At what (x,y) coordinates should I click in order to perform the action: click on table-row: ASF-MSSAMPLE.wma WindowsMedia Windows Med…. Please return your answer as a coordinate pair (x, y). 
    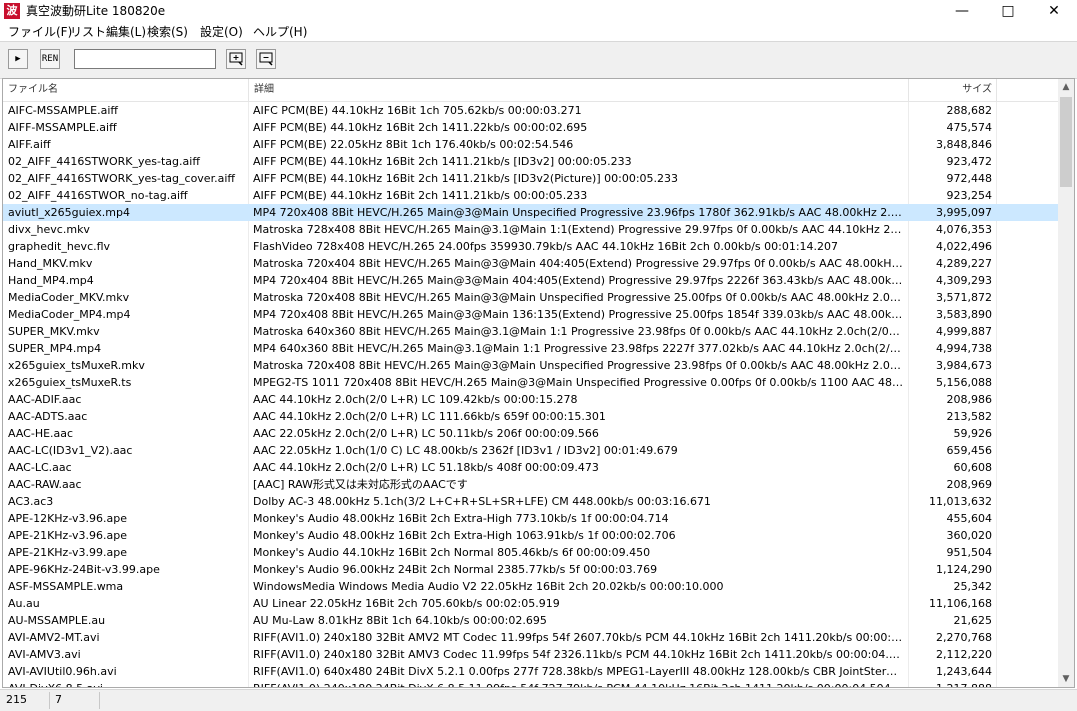
    Looking at the image, I should click on (531, 586).